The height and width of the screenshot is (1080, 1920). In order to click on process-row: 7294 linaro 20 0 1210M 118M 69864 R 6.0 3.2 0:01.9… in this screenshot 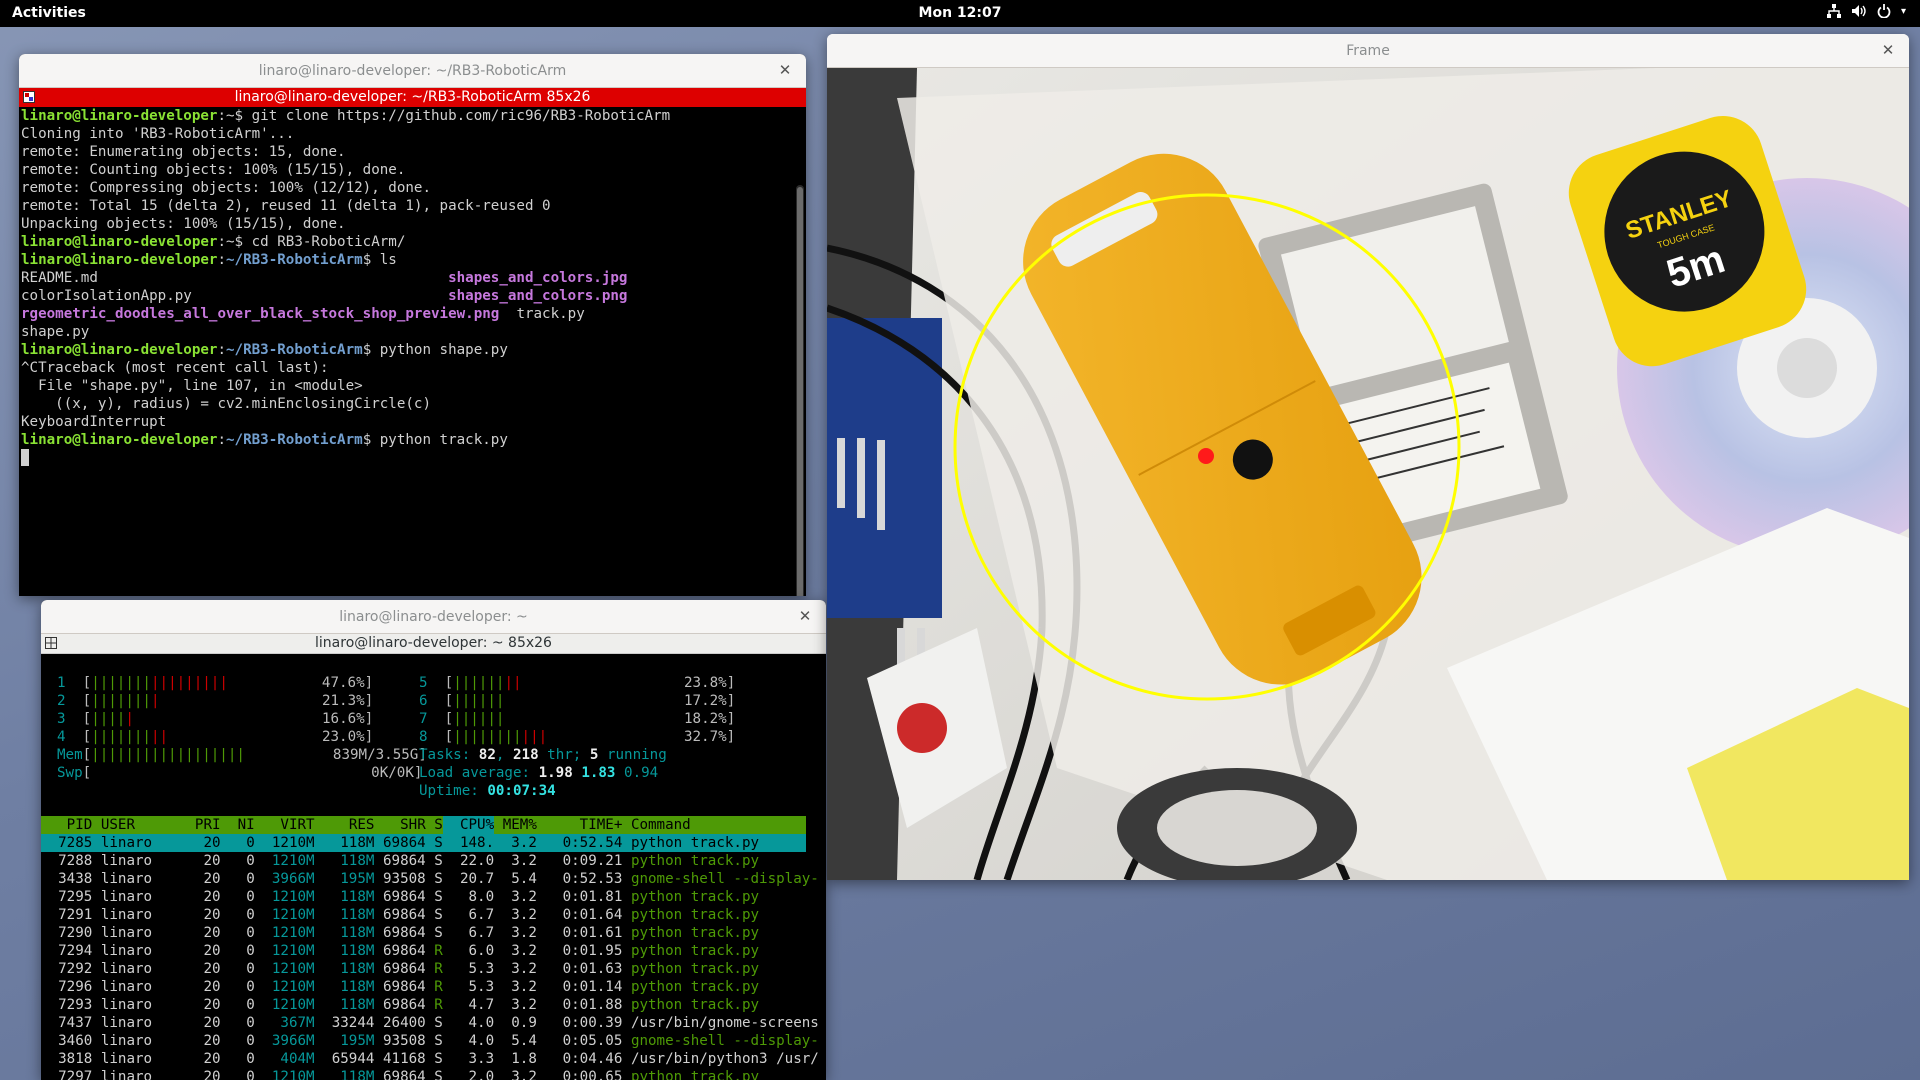, I will do `click(423, 951)`.